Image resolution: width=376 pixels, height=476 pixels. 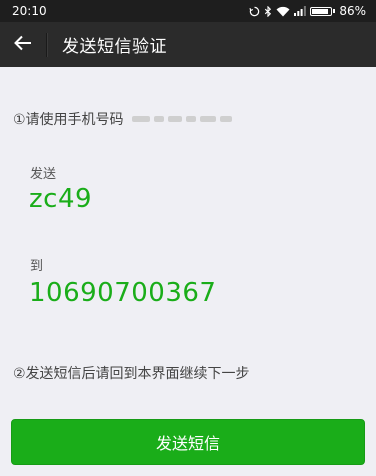 I want to click on status-time: 20:10, so click(x=29, y=11).